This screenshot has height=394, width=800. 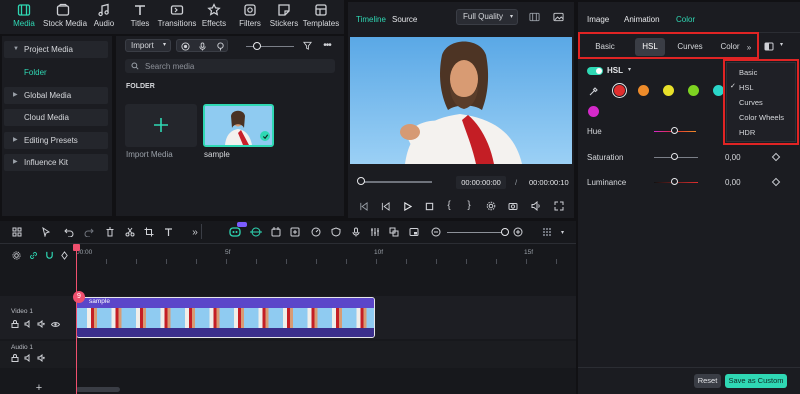 What do you see at coordinates (39, 388) in the screenshot?
I see `add-track-icon: +` at bounding box center [39, 388].